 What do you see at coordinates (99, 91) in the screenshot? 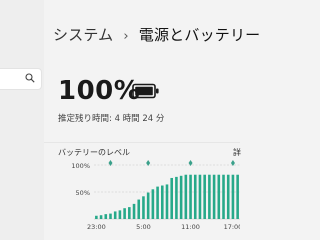
I see `battery-percent: 100%` at bounding box center [99, 91].